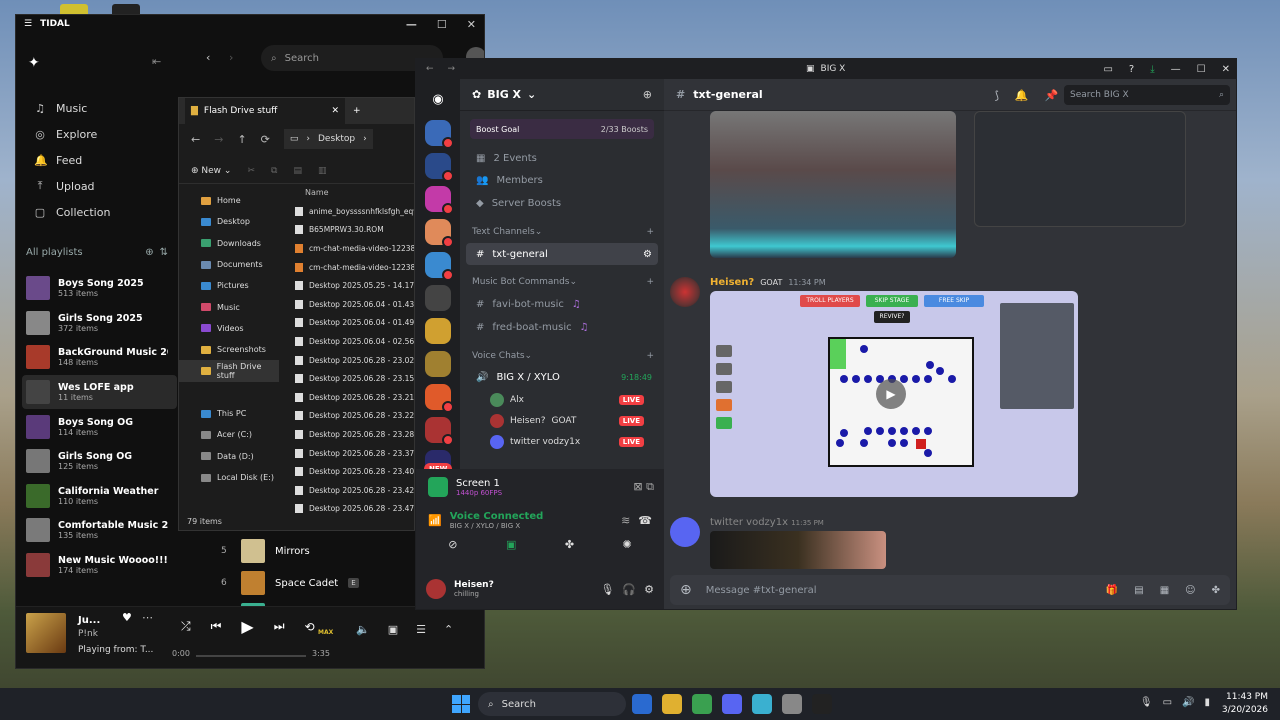  Describe the element at coordinates (393, 629) in the screenshot. I see `output-device-icon: ▣` at that location.